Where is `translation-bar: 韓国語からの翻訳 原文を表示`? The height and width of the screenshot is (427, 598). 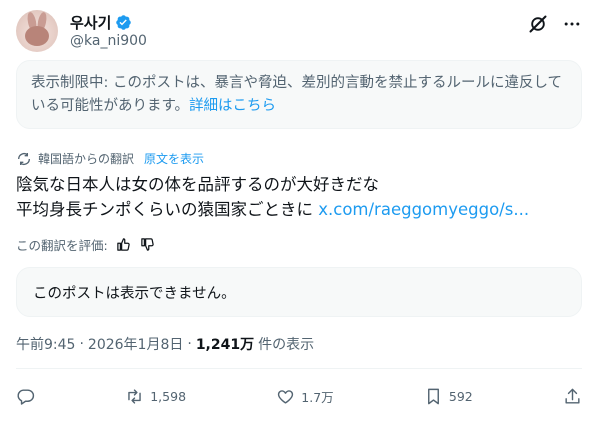 translation-bar: 韓国語からの翻訳 原文を表示 is located at coordinates (110, 158).